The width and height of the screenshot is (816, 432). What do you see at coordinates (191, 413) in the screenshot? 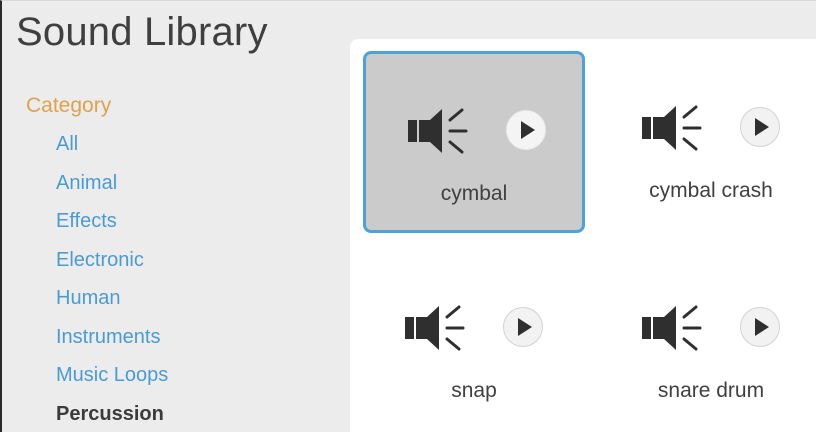
I see `category-item-percussion: Percussion` at bounding box center [191, 413].